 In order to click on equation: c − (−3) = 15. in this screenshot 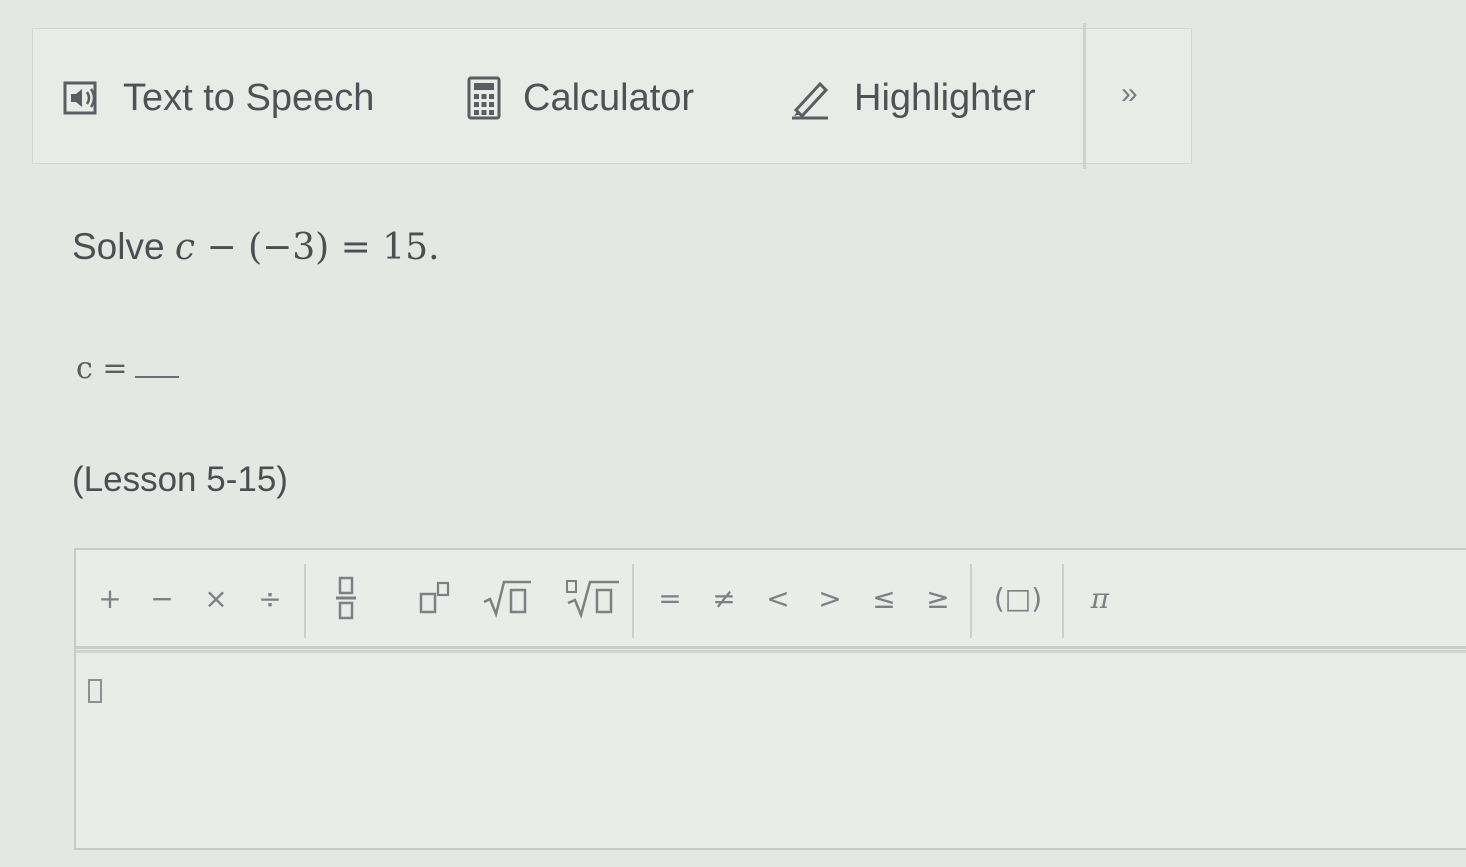, I will do `click(307, 247)`.